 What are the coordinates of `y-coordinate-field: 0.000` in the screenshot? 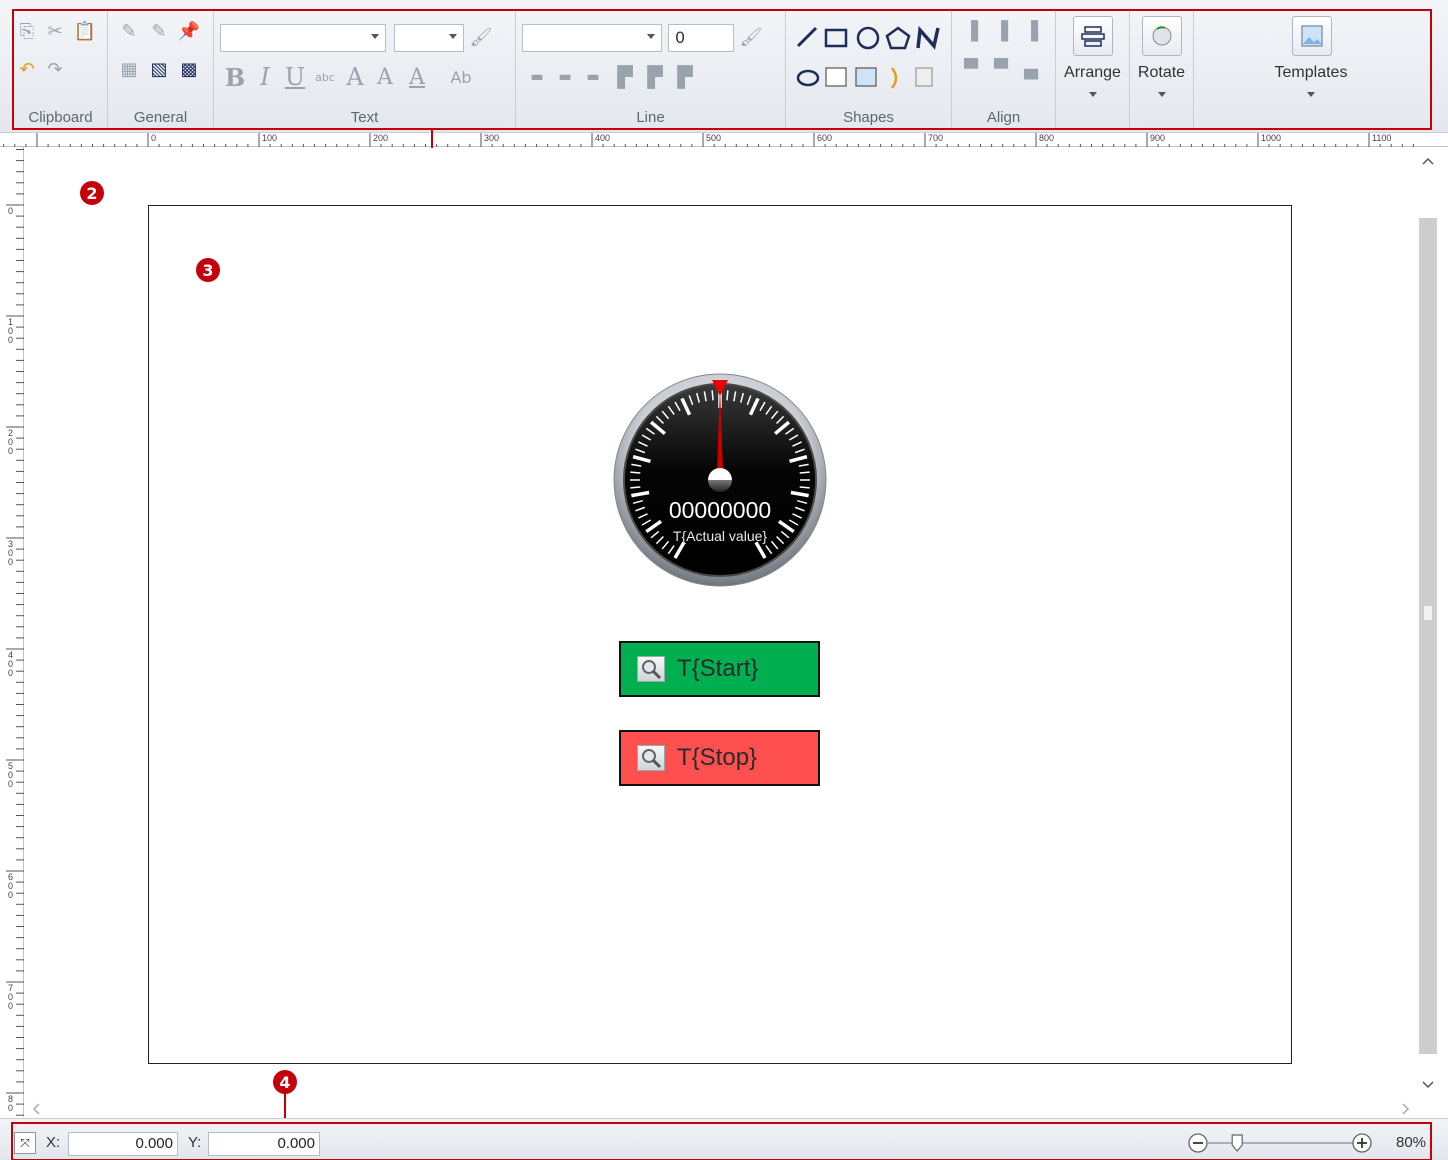 It's located at (264, 1144).